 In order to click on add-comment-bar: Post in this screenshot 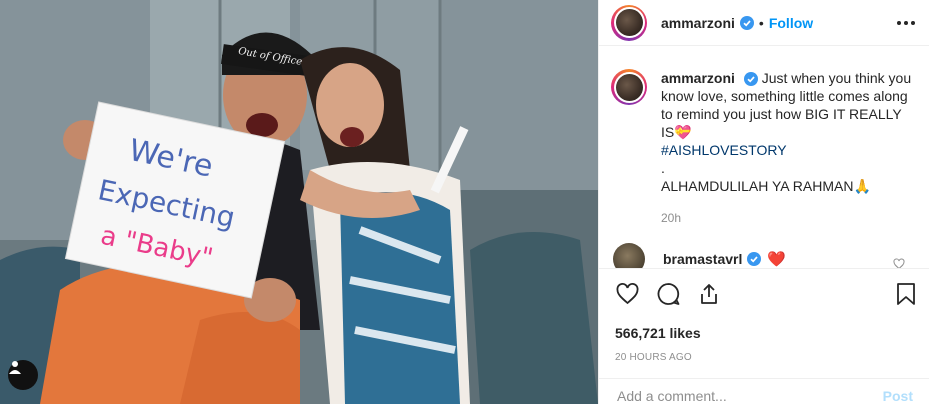, I will do `click(764, 391)`.